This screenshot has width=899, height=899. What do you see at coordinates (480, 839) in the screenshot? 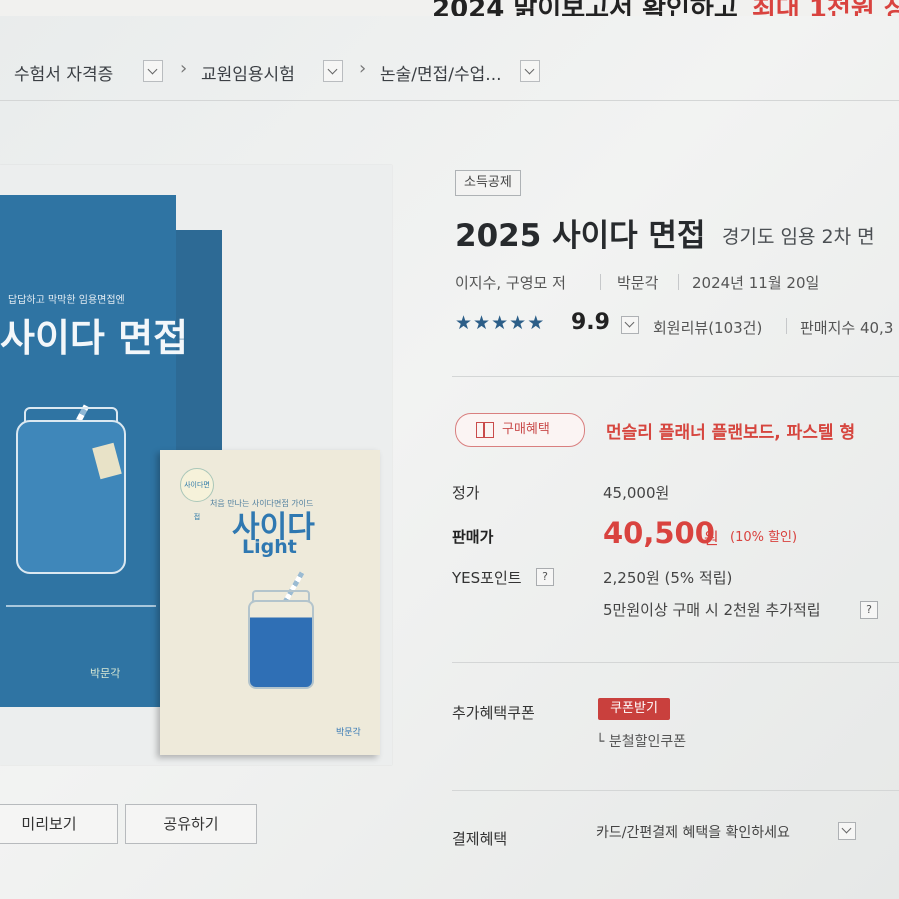
I see `payment-benefit-label: 결제혜택` at bounding box center [480, 839].